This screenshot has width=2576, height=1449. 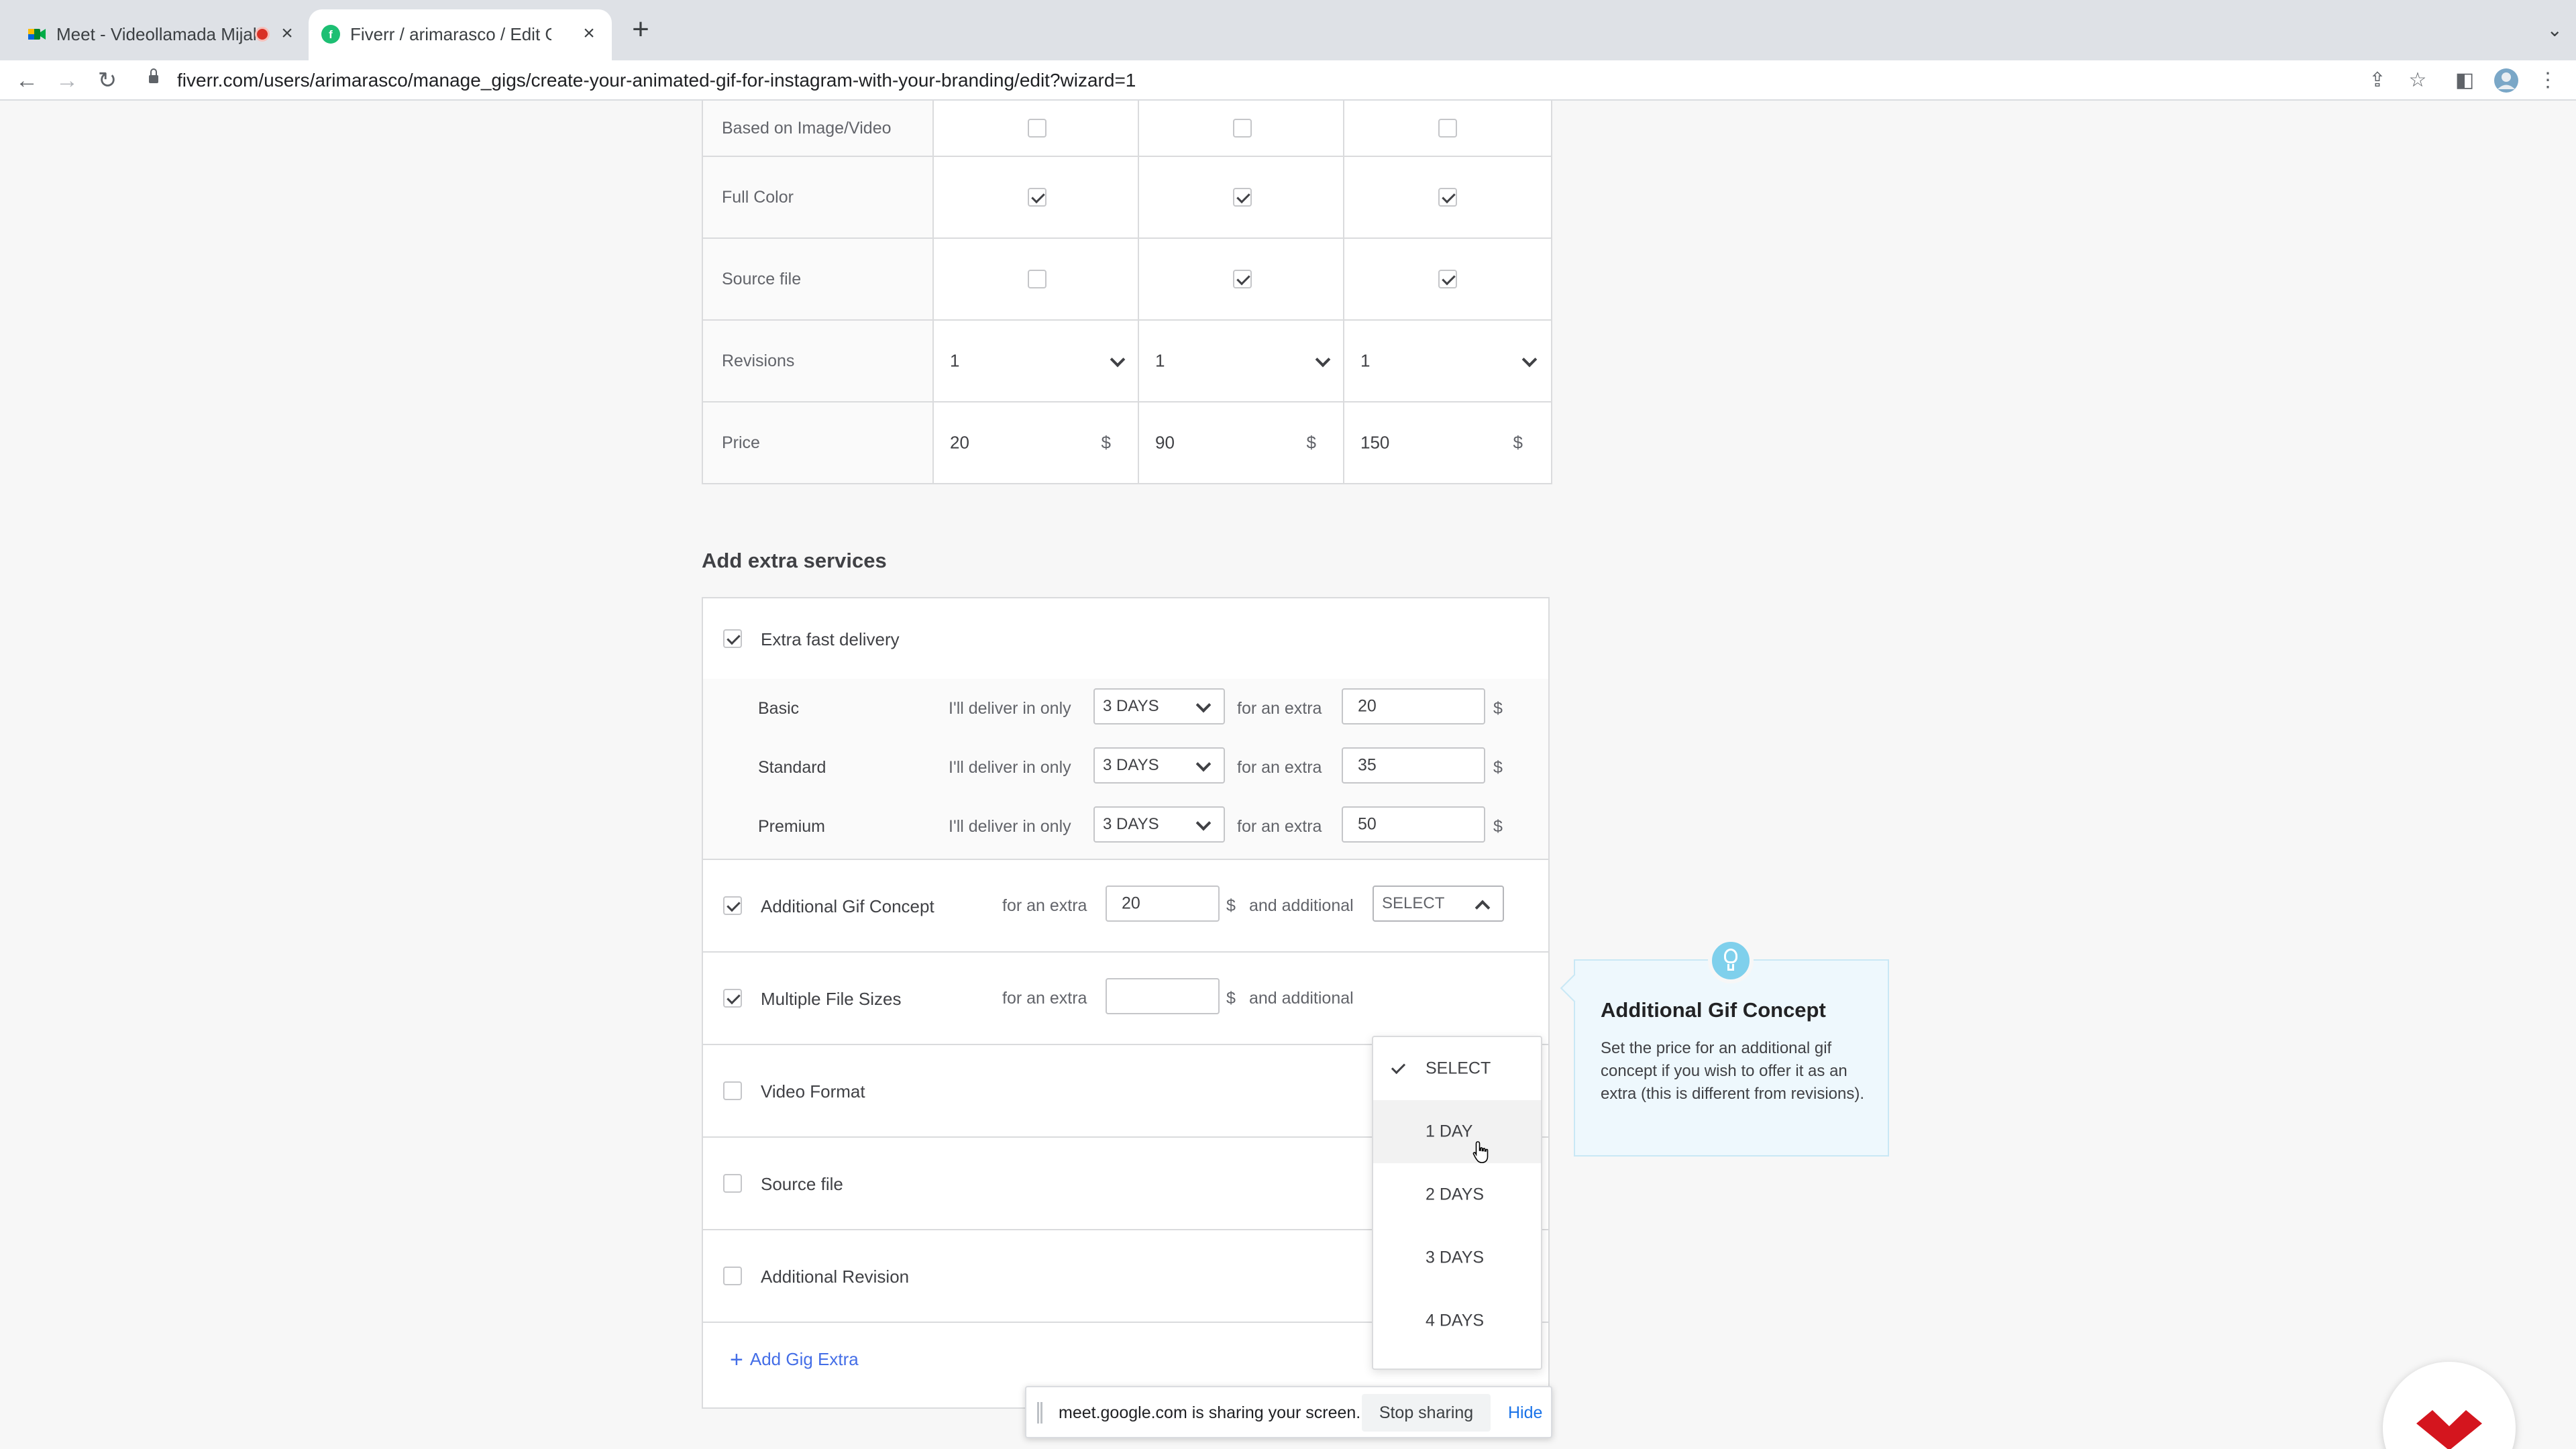 What do you see at coordinates (1301, 905) in the screenshot?
I see `additional-text: and additional` at bounding box center [1301, 905].